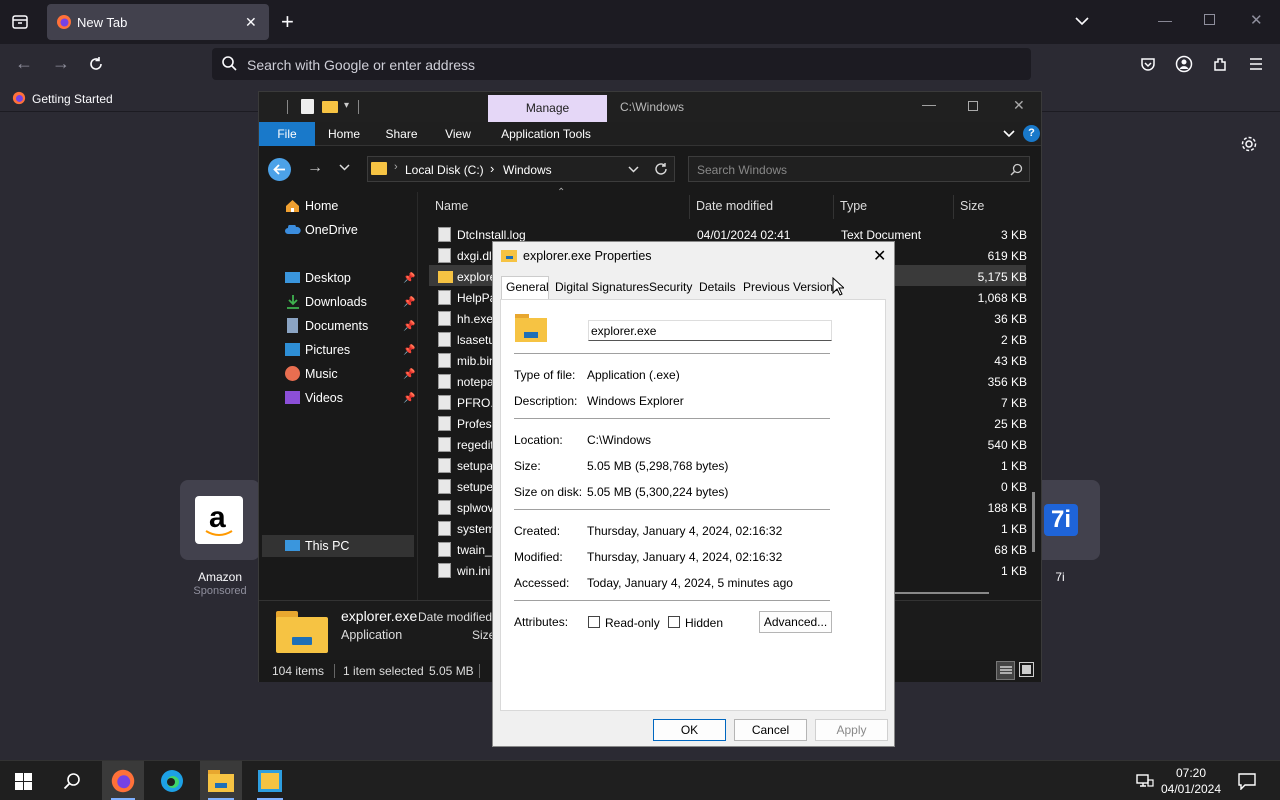 This screenshot has height=800, width=1280. I want to click on read-only-label: Read-only, so click(632, 623).